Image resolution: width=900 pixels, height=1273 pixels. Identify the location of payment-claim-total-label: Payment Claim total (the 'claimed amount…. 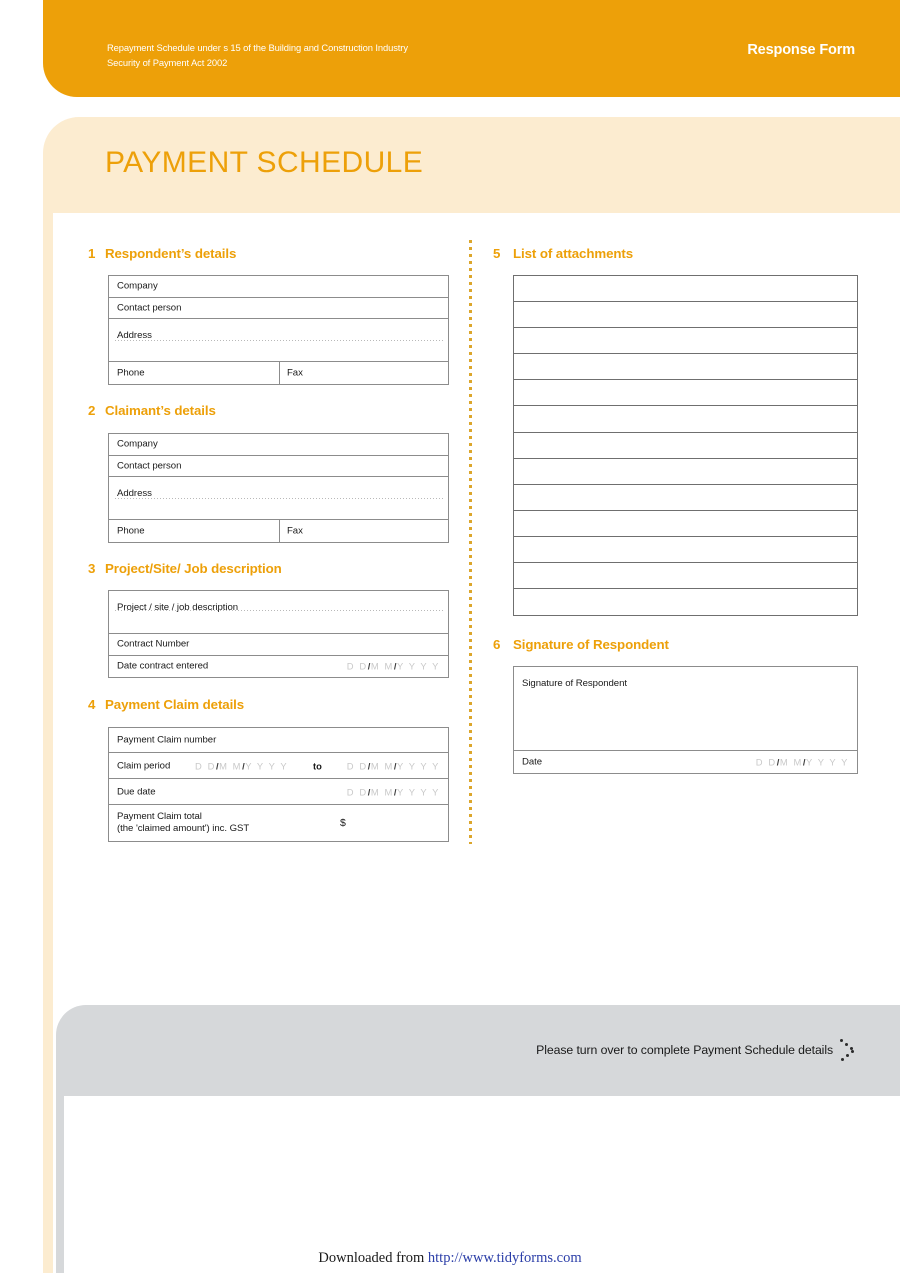
(183, 823).